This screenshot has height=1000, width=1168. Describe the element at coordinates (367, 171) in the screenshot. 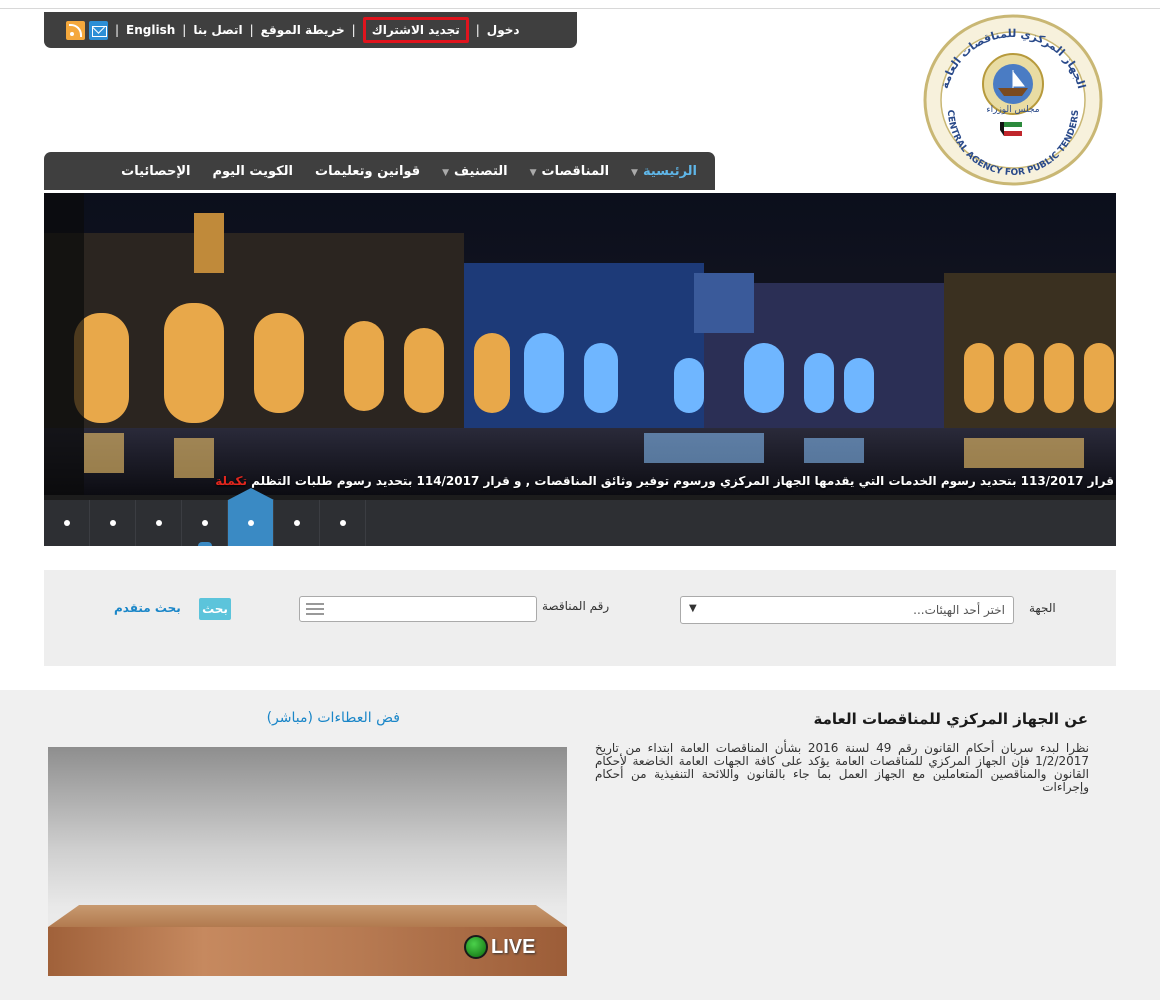

I see `nav-item-laws: قوانين وتعليمات` at that location.